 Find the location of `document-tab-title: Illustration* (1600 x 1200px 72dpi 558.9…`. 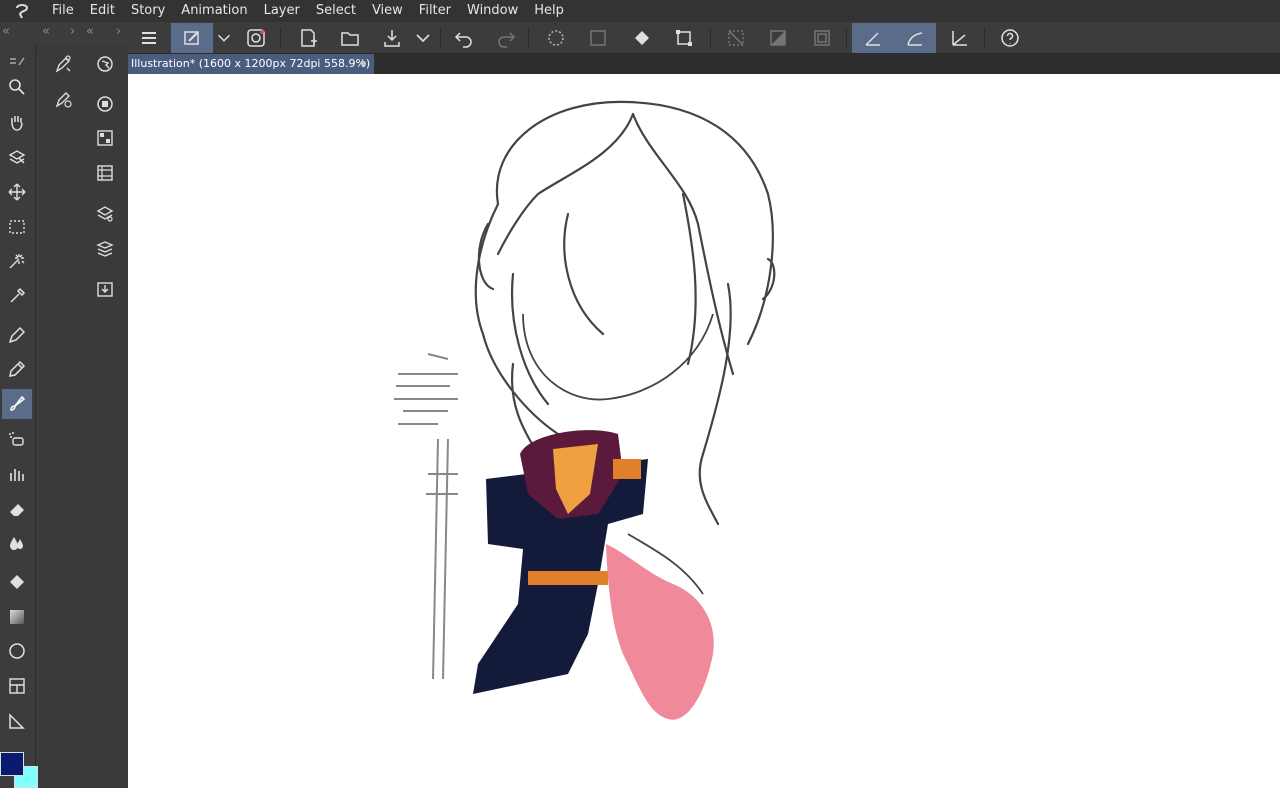

document-tab-title: Illustration* (1600 x 1200px 72dpi 558.9… is located at coordinates (251, 63).